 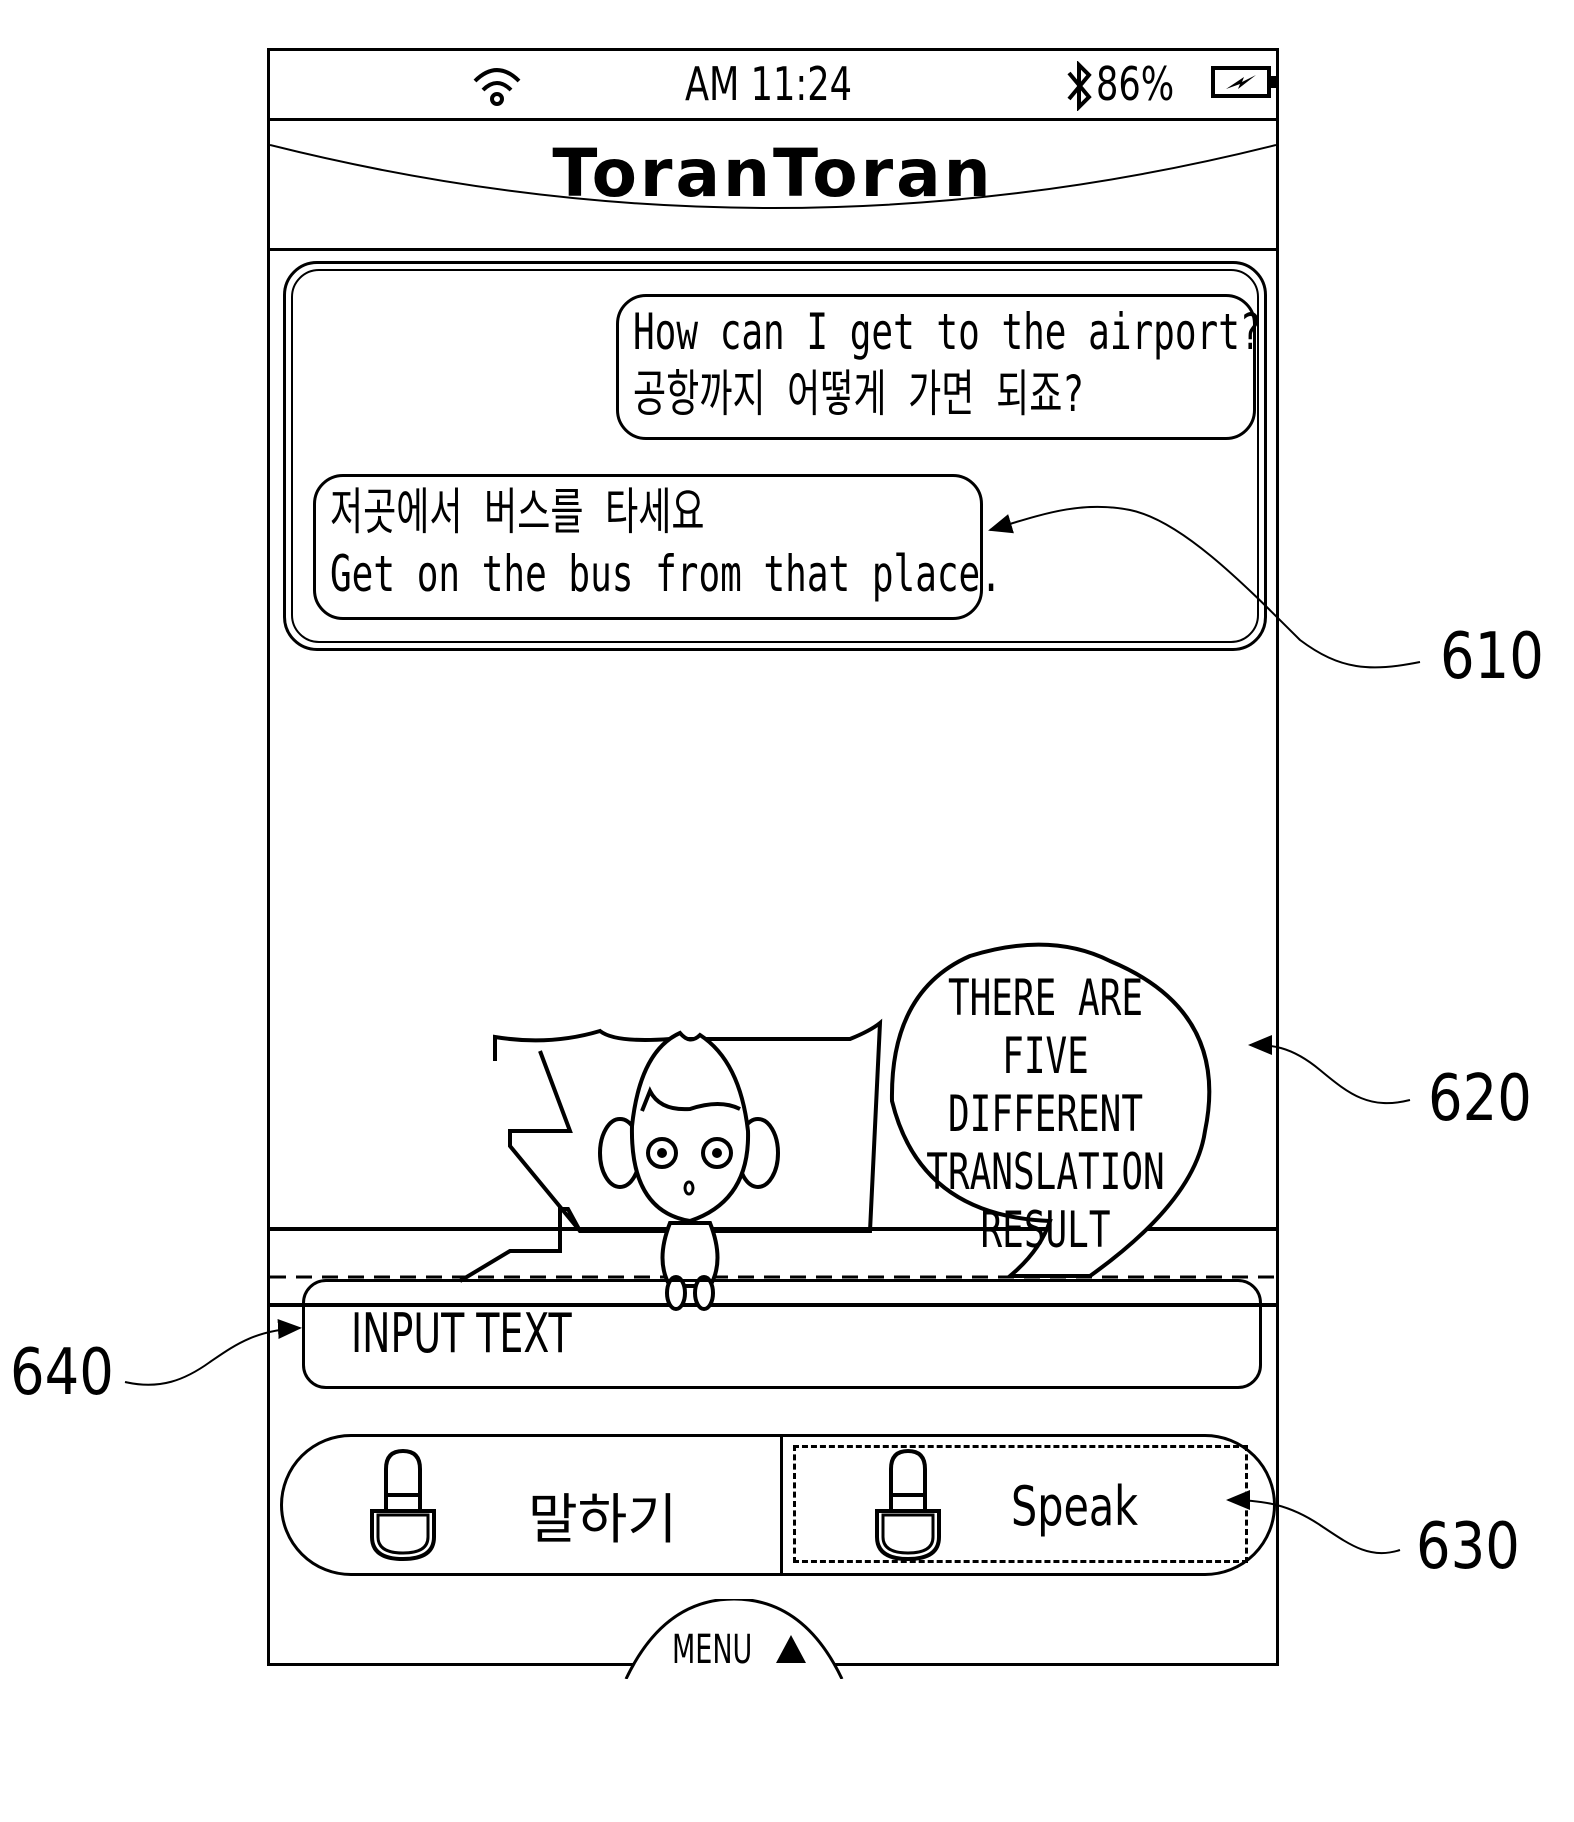 I want to click on battery-percent: 86%, so click(x=1135, y=84).